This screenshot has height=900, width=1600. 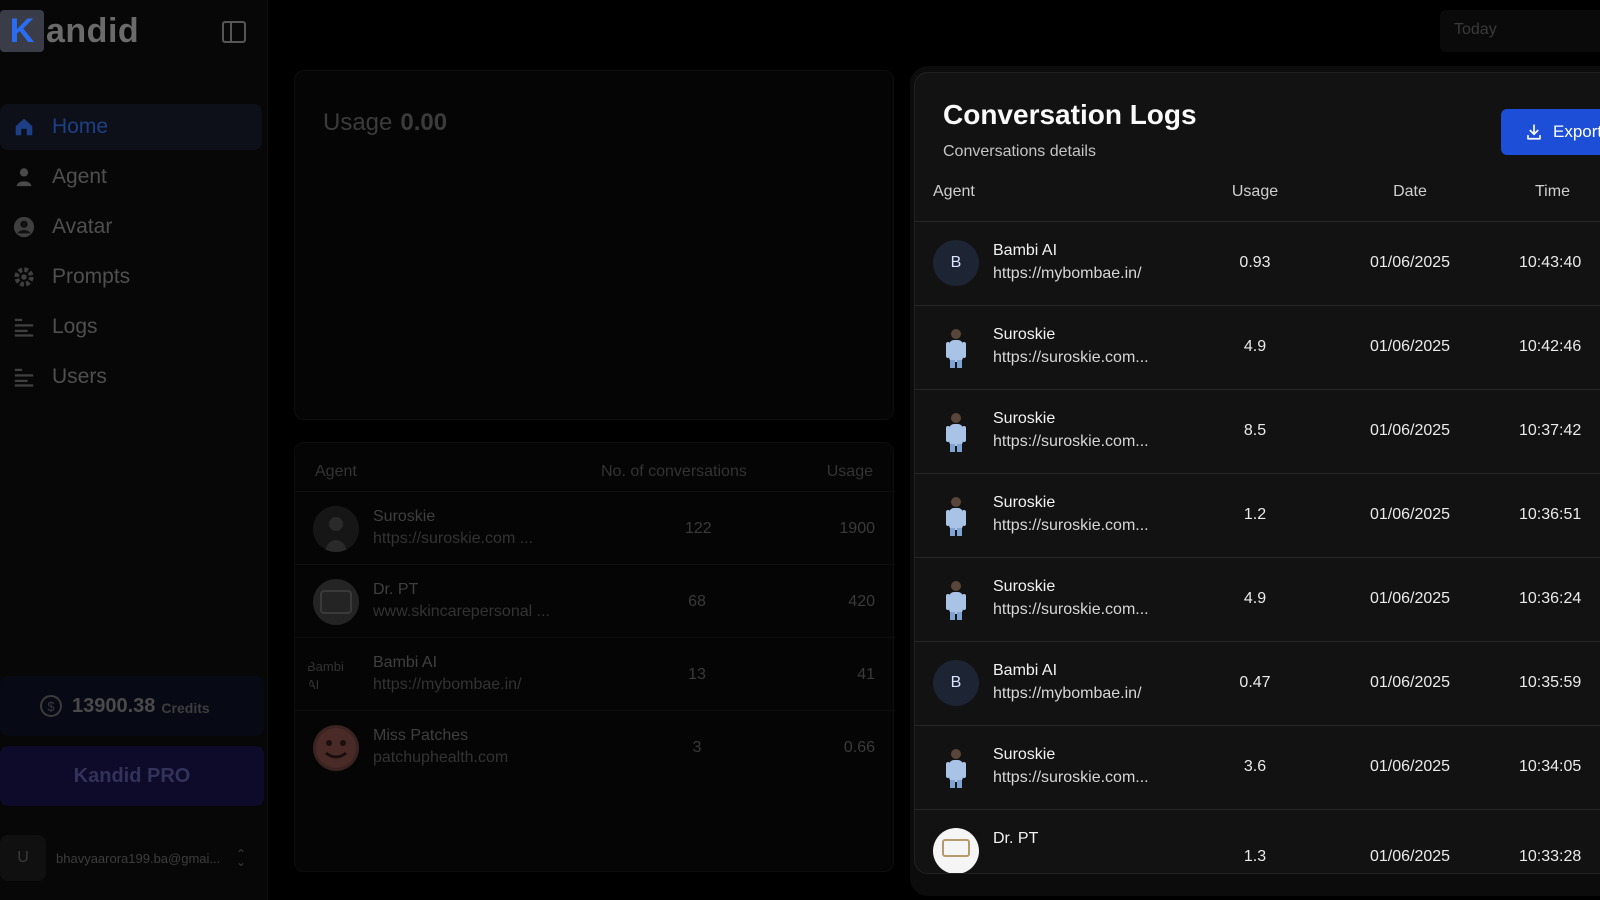 What do you see at coordinates (131, 277) in the screenshot?
I see `sidebar-item-prompts: Prompts` at bounding box center [131, 277].